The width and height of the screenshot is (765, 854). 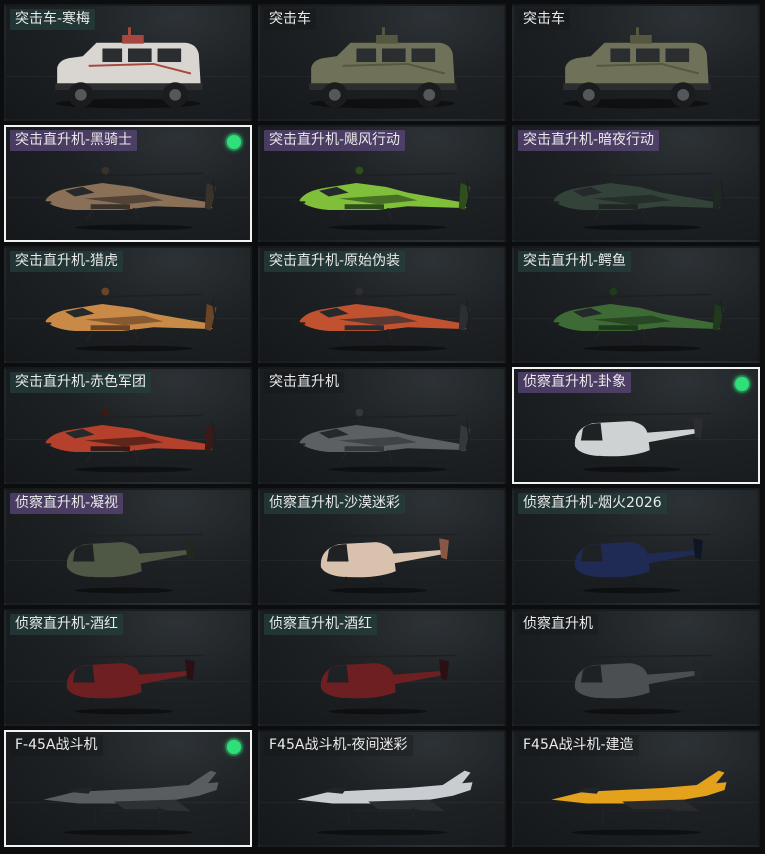 What do you see at coordinates (74, 140) in the screenshot?
I see `vehicle-skin-label: 突击直升机-黑骑士` at bounding box center [74, 140].